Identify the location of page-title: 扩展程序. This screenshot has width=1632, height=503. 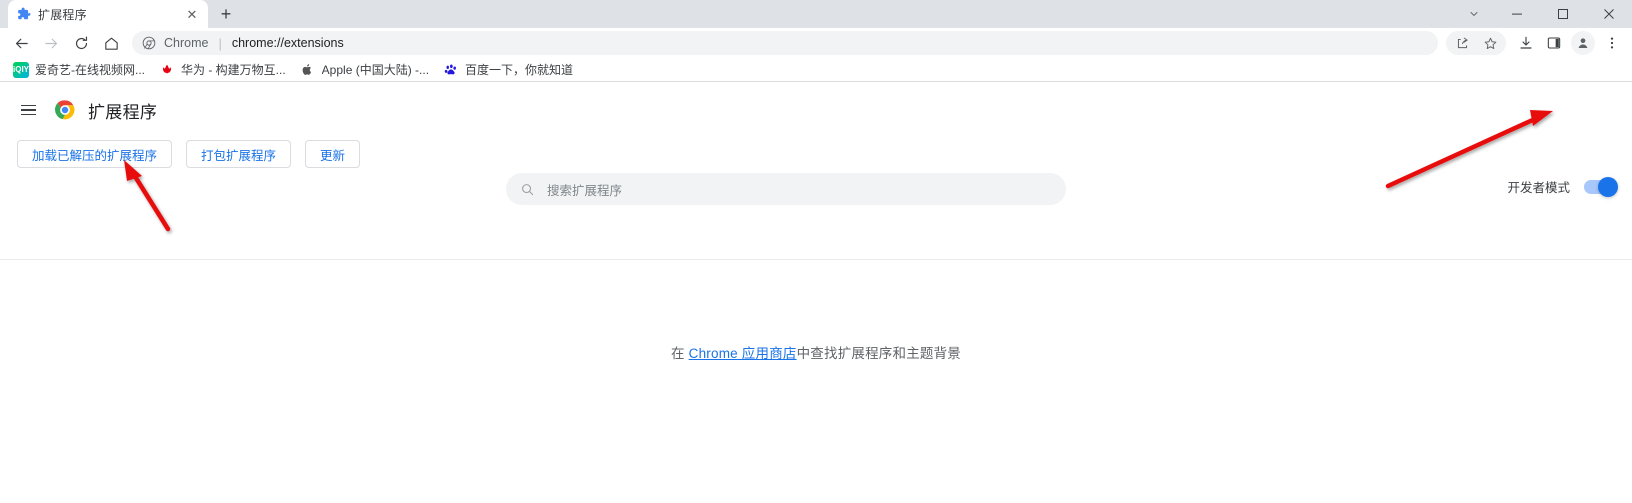
(123, 112).